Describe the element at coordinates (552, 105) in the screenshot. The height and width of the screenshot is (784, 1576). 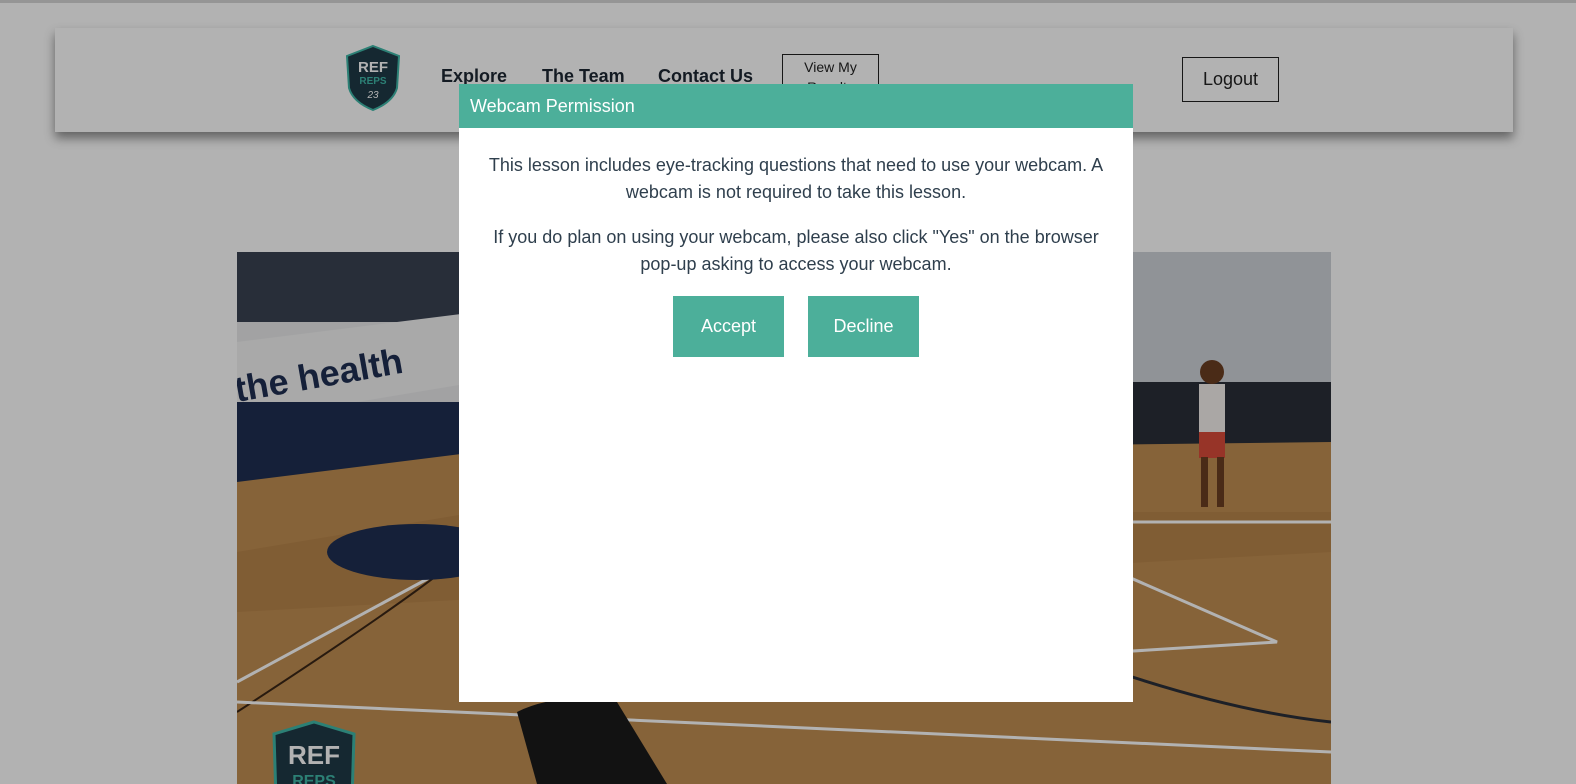
I see `dialog-title: Webcam Permission` at that location.